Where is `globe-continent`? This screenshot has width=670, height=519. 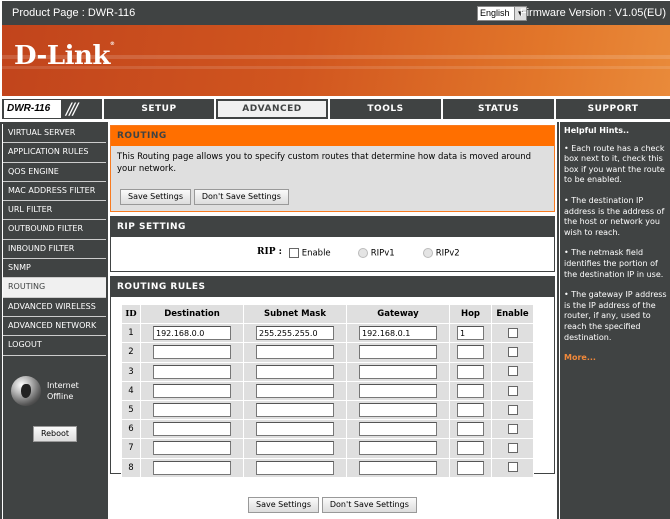
globe-continent is located at coordinates (26, 391).